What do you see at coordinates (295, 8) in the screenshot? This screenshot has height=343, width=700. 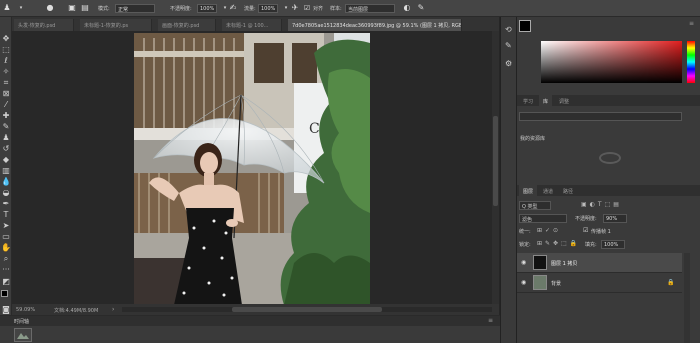 I see `airbrush-icon: ✈` at bounding box center [295, 8].